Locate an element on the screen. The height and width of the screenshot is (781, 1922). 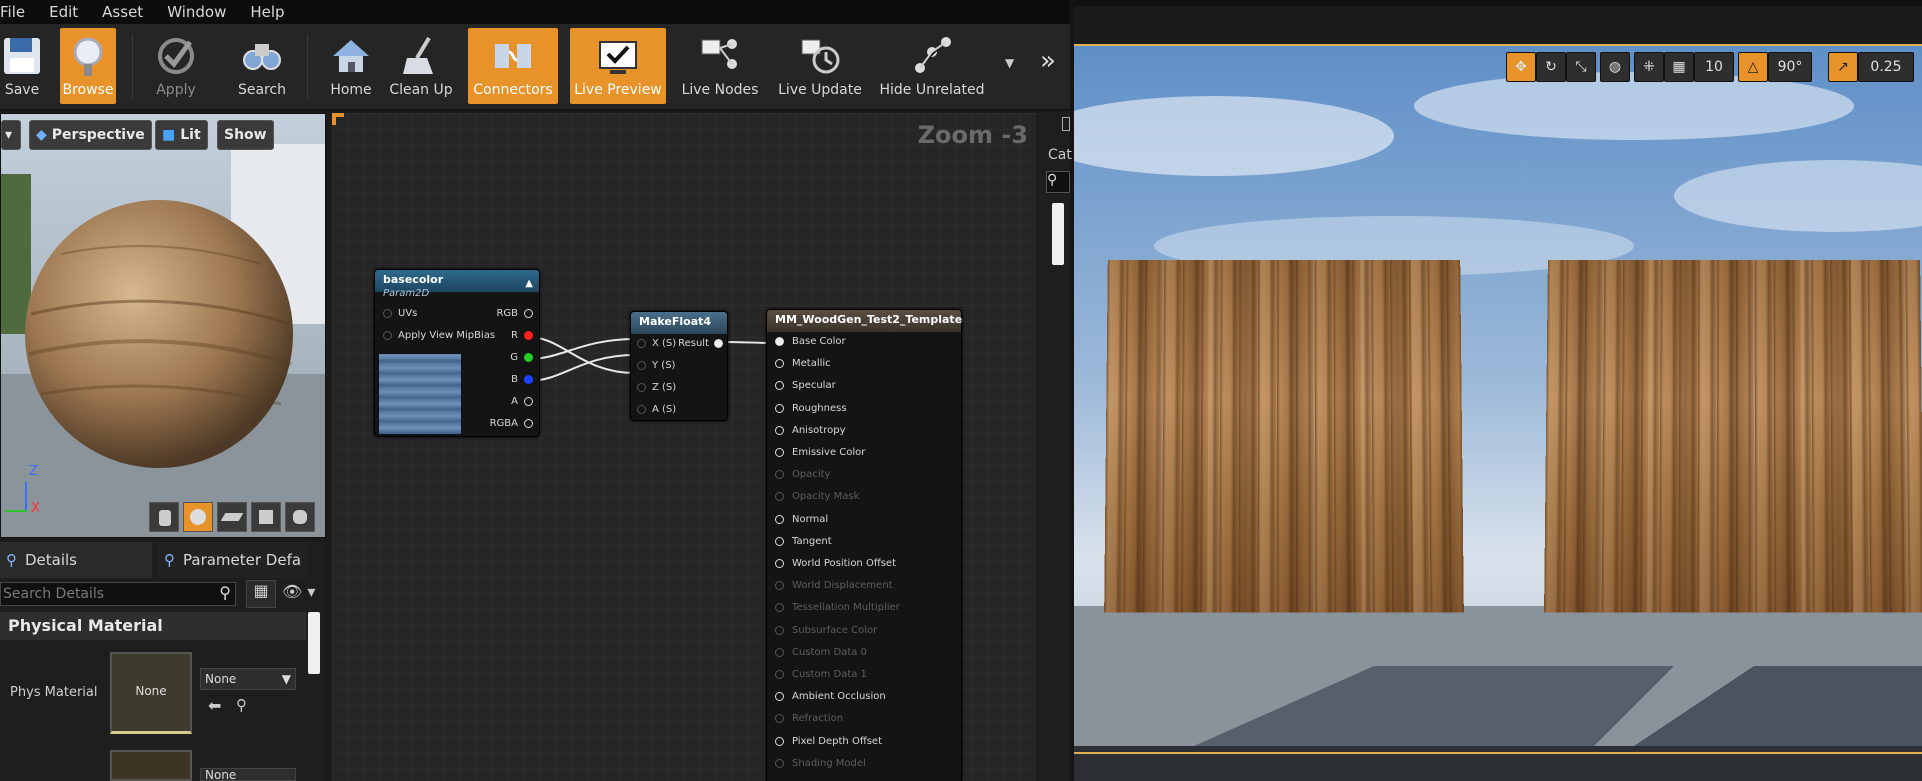
material-pin-custom-data-0: Custom Data 0 is located at coordinates (821, 652).